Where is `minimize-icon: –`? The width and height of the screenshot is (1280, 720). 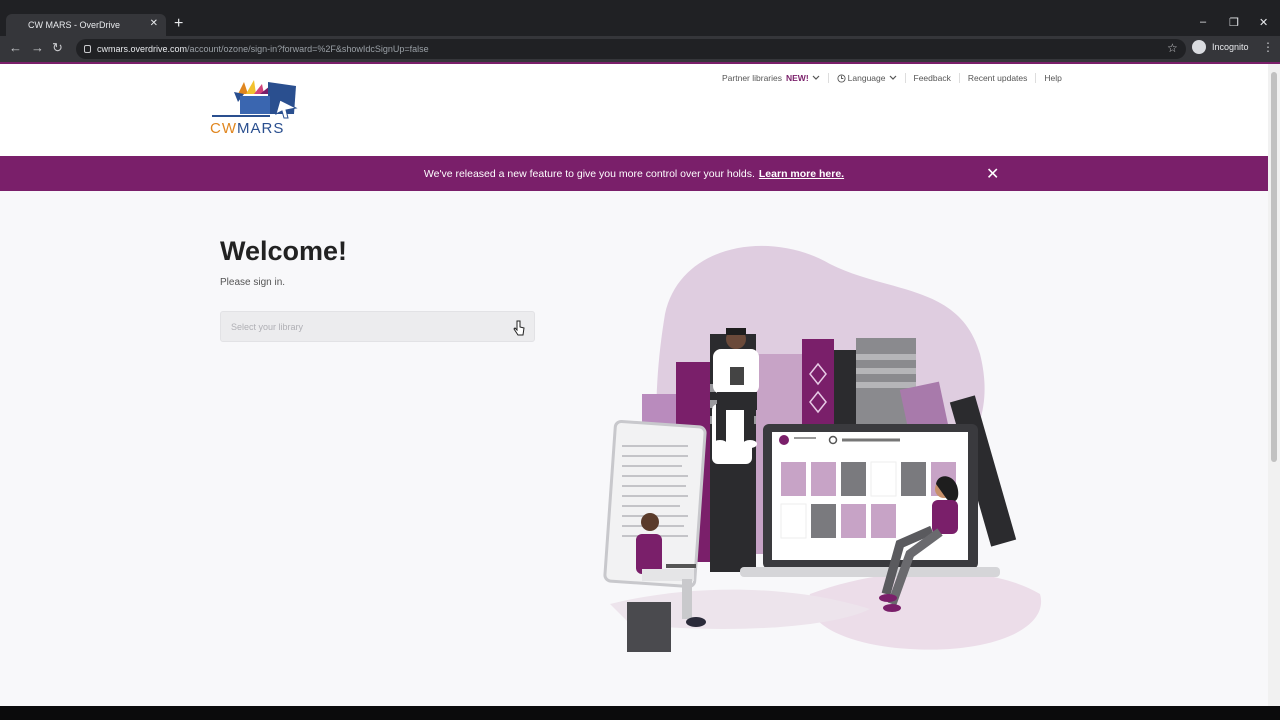
minimize-icon: – is located at coordinates (1203, 22).